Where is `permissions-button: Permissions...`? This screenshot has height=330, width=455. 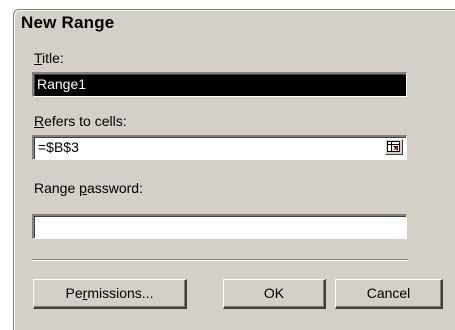
permissions-button: Permissions... is located at coordinates (110, 294).